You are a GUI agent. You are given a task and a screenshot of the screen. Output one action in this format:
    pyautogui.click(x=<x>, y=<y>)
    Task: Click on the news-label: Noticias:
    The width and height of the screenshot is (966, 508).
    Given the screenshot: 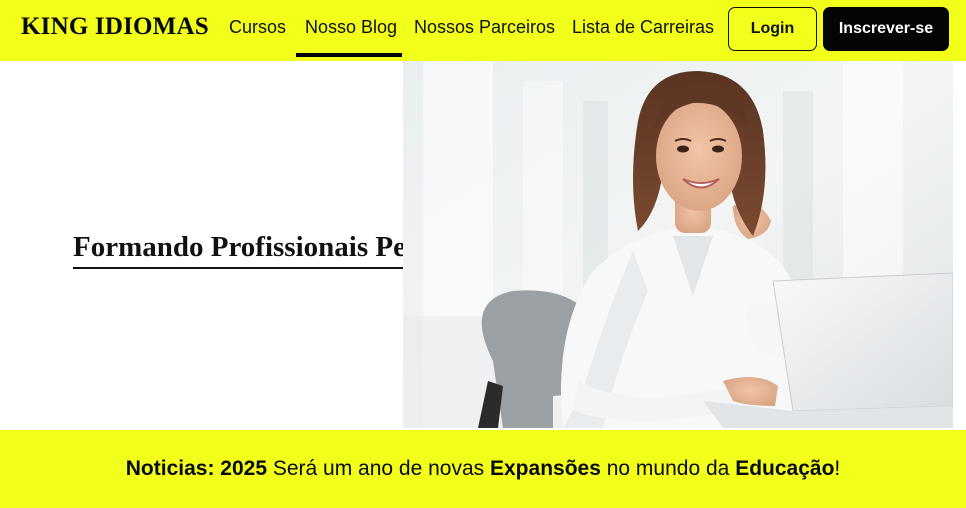 What is the action you would take?
    pyautogui.click(x=170, y=468)
    